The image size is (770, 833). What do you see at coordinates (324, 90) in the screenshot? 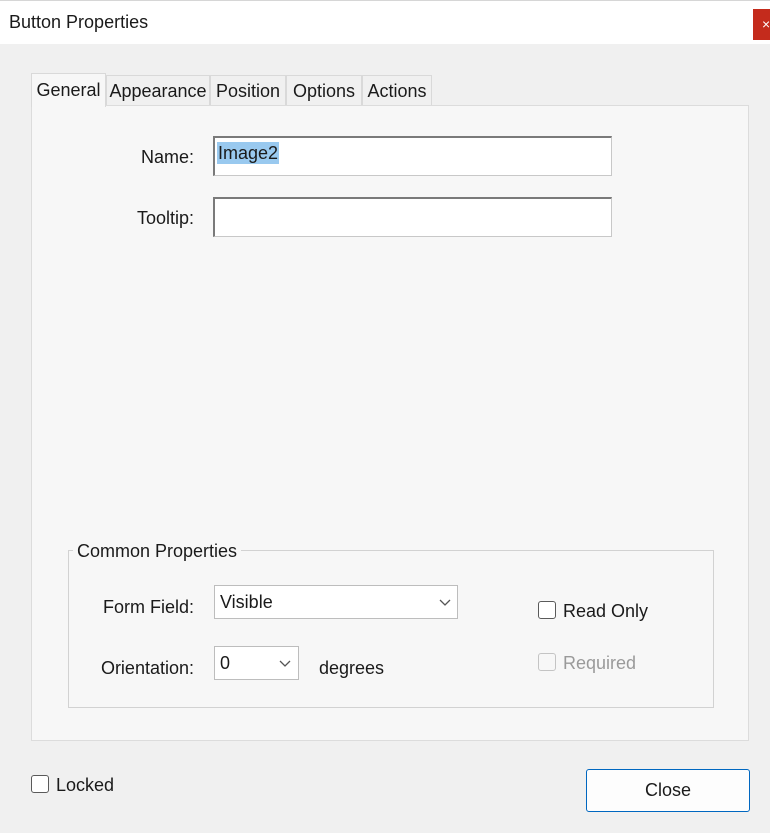
I see `tab-options: Options` at bounding box center [324, 90].